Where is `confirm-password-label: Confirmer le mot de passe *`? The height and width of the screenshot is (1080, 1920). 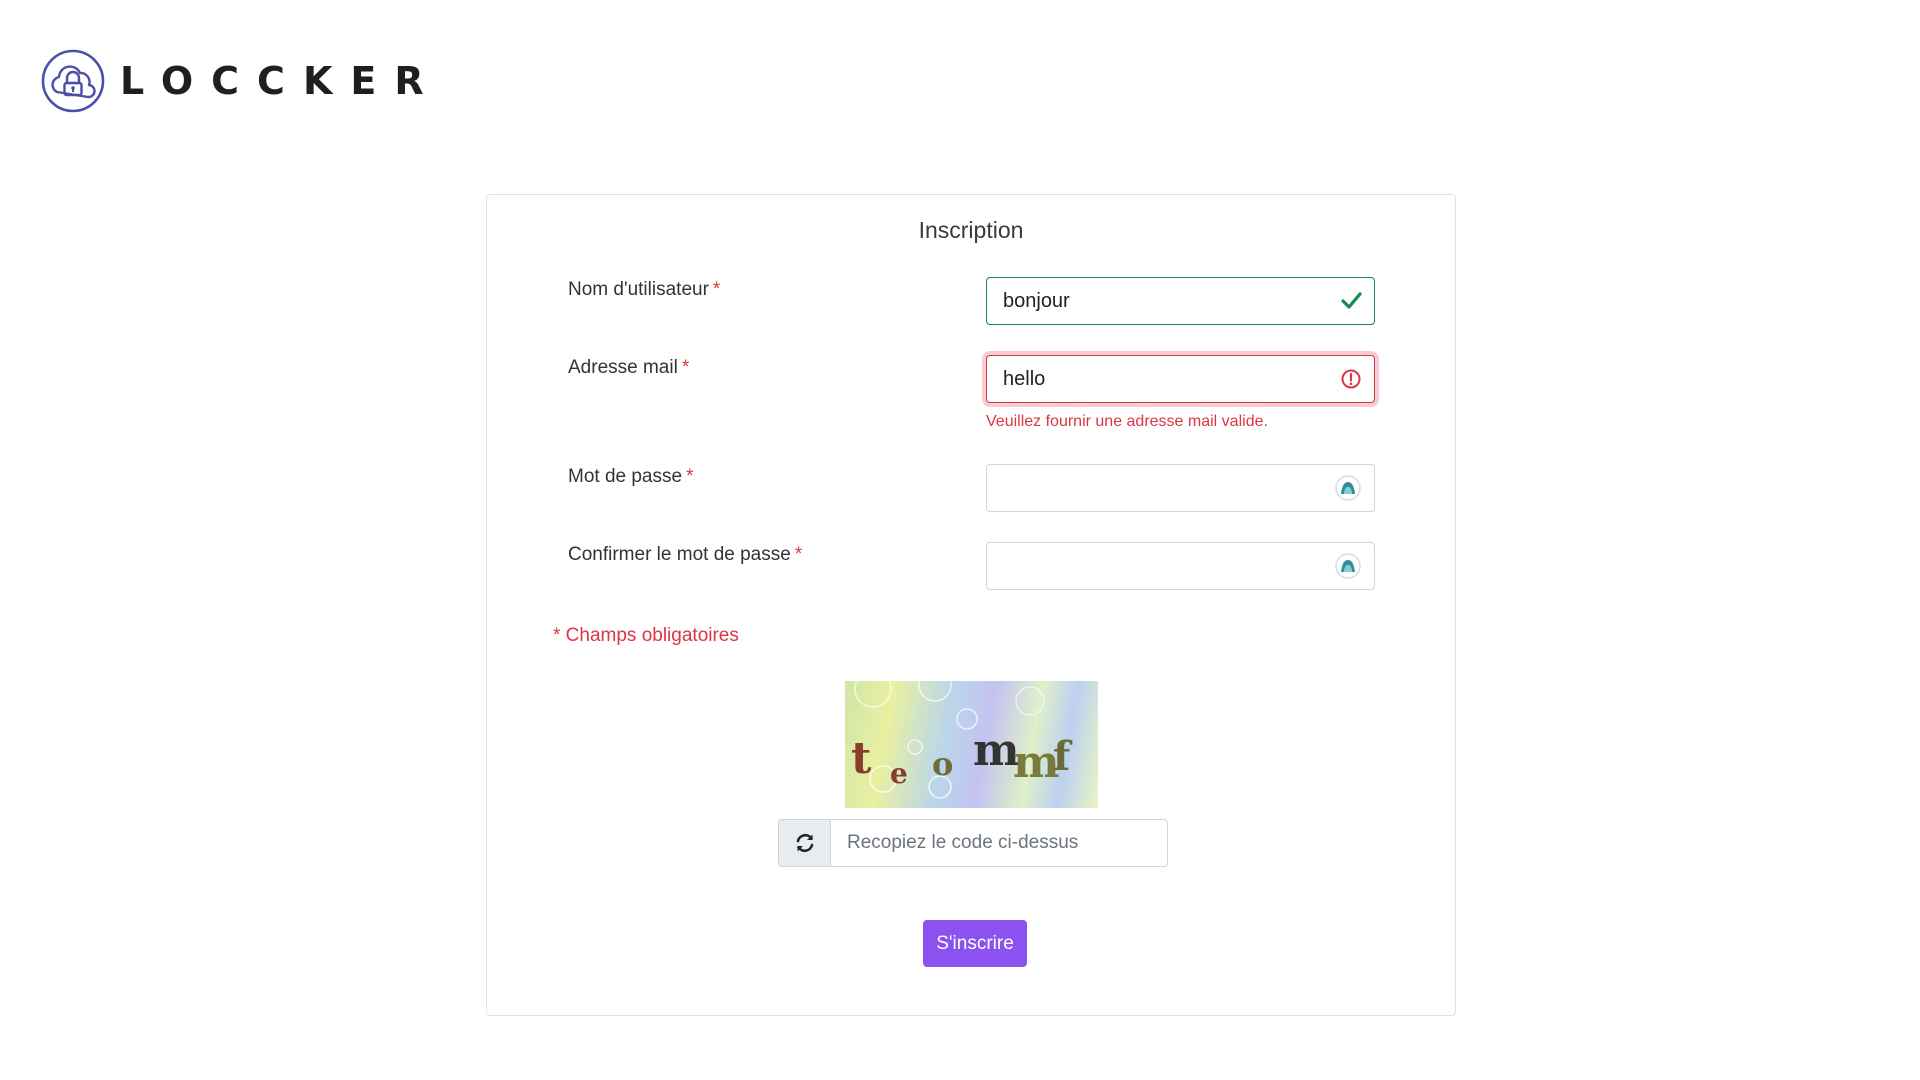 confirm-password-label: Confirmer le mot de passe * is located at coordinates (685, 555).